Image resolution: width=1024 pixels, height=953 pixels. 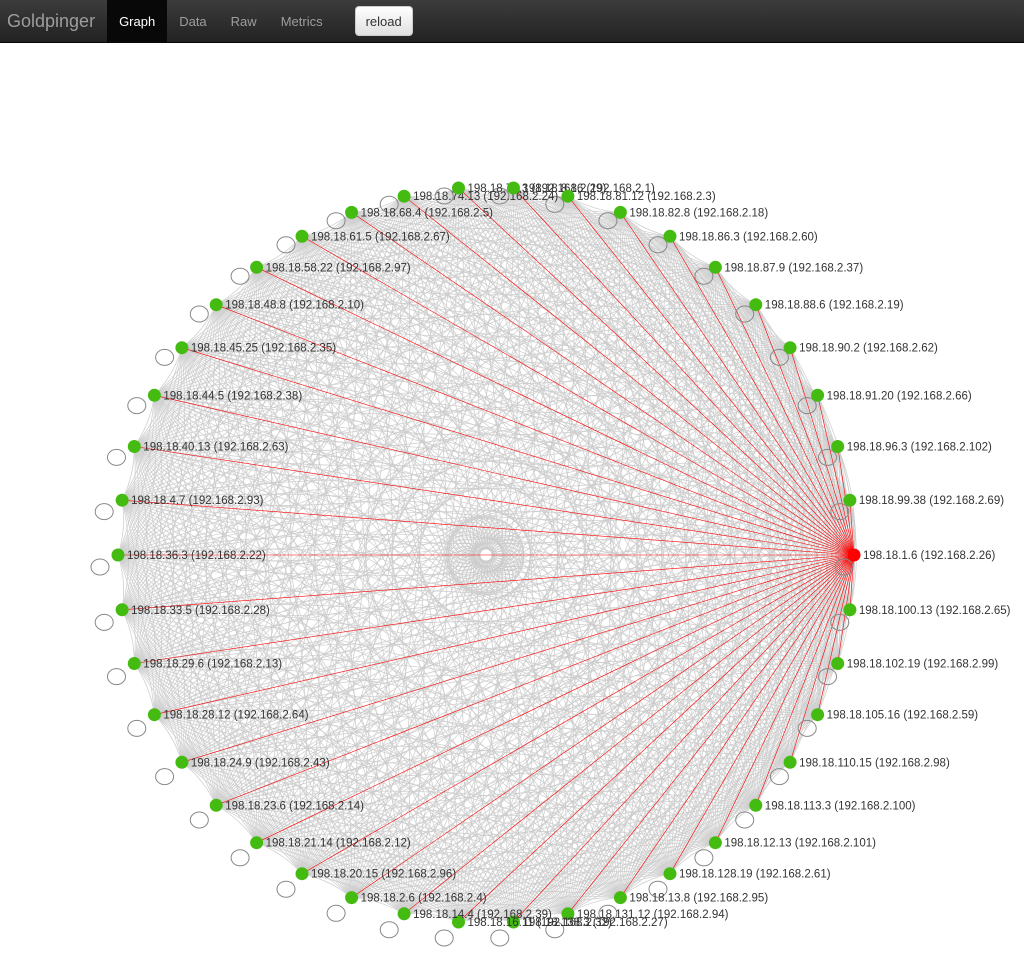 What do you see at coordinates (137, 21) in the screenshot?
I see `tab-graph: Graph` at bounding box center [137, 21].